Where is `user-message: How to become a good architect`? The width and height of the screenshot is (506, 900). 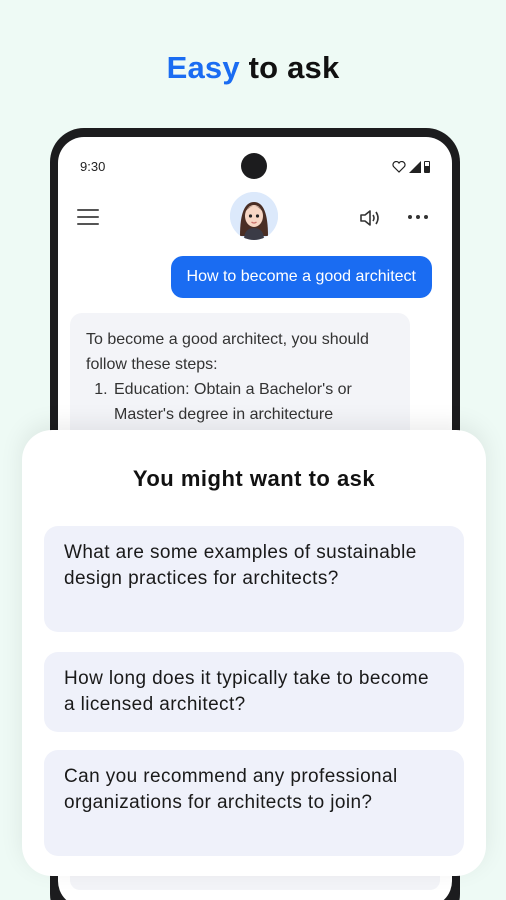 user-message: How to become a good architect is located at coordinates (301, 277).